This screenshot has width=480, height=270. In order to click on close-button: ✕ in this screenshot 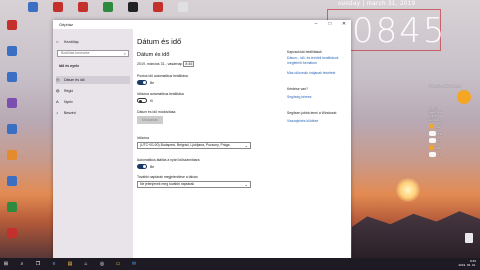, I will do `click(344, 24)`.